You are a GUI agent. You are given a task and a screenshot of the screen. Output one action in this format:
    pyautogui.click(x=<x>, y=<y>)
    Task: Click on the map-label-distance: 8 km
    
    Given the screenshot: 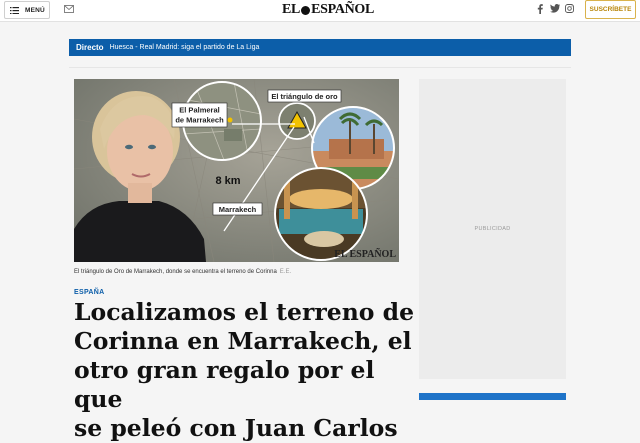 What is the action you would take?
    pyautogui.click(x=227, y=181)
    